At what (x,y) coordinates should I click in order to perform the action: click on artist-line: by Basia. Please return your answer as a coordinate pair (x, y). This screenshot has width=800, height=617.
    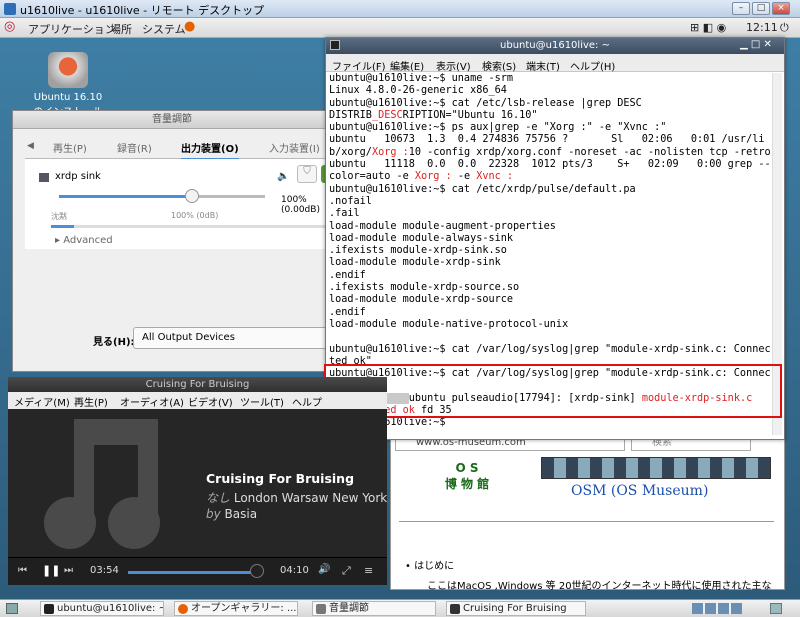
    Looking at the image, I should click on (231, 514).